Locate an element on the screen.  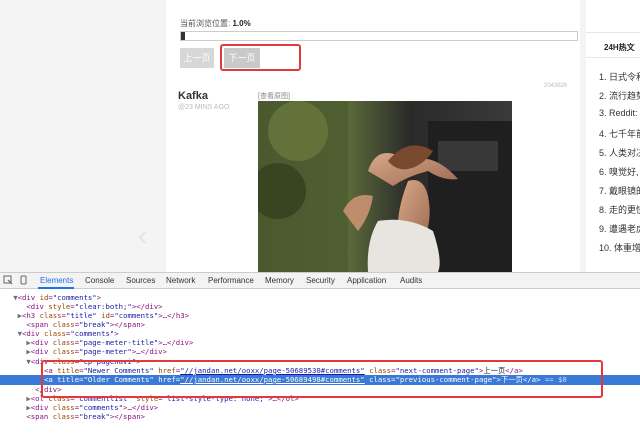
dom-node-page-meter-title: ▶<div class="page-meter-title">…</div> is located at coordinates (320, 342).